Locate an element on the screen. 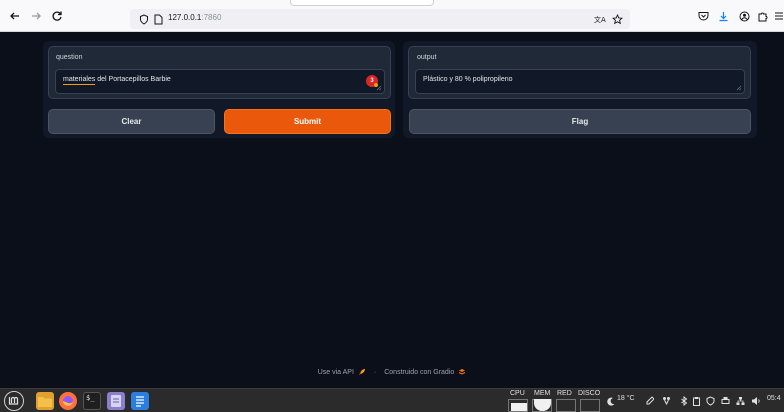 The height and width of the screenshot is (412, 784). clipboard-icon is located at coordinates (696, 401).